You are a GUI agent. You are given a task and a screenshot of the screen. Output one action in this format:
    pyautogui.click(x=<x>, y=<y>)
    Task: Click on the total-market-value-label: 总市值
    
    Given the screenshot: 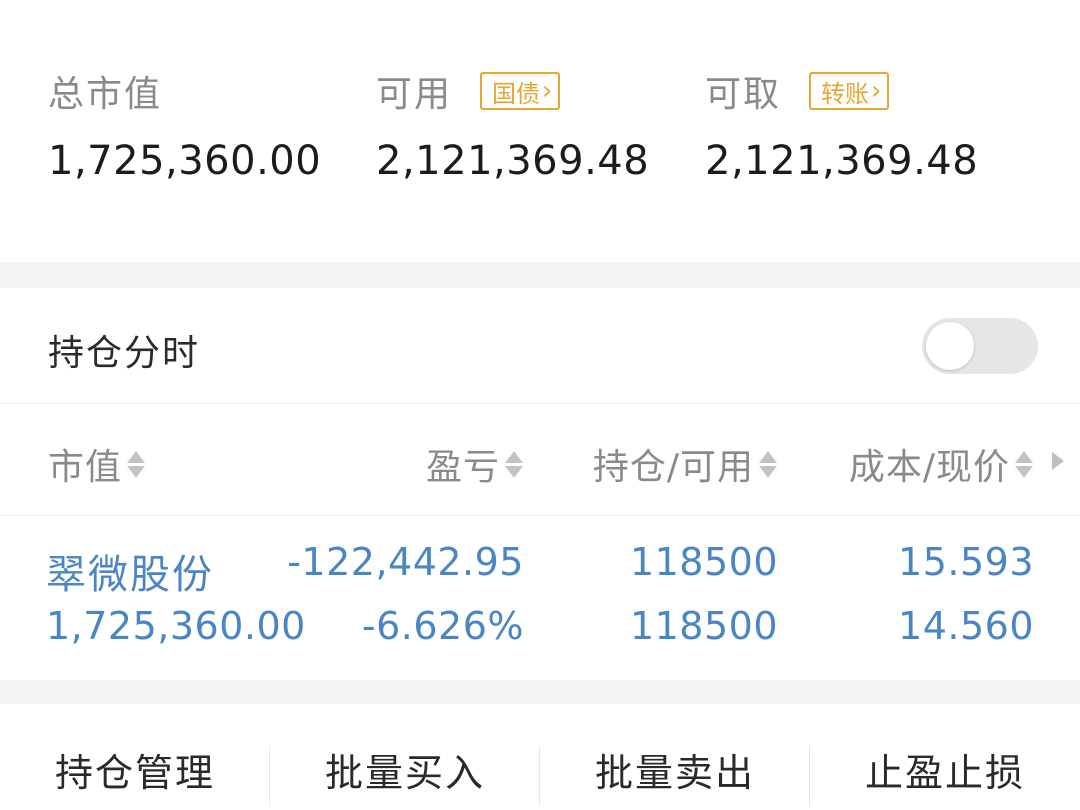 What is the action you would take?
    pyautogui.click(x=105, y=94)
    